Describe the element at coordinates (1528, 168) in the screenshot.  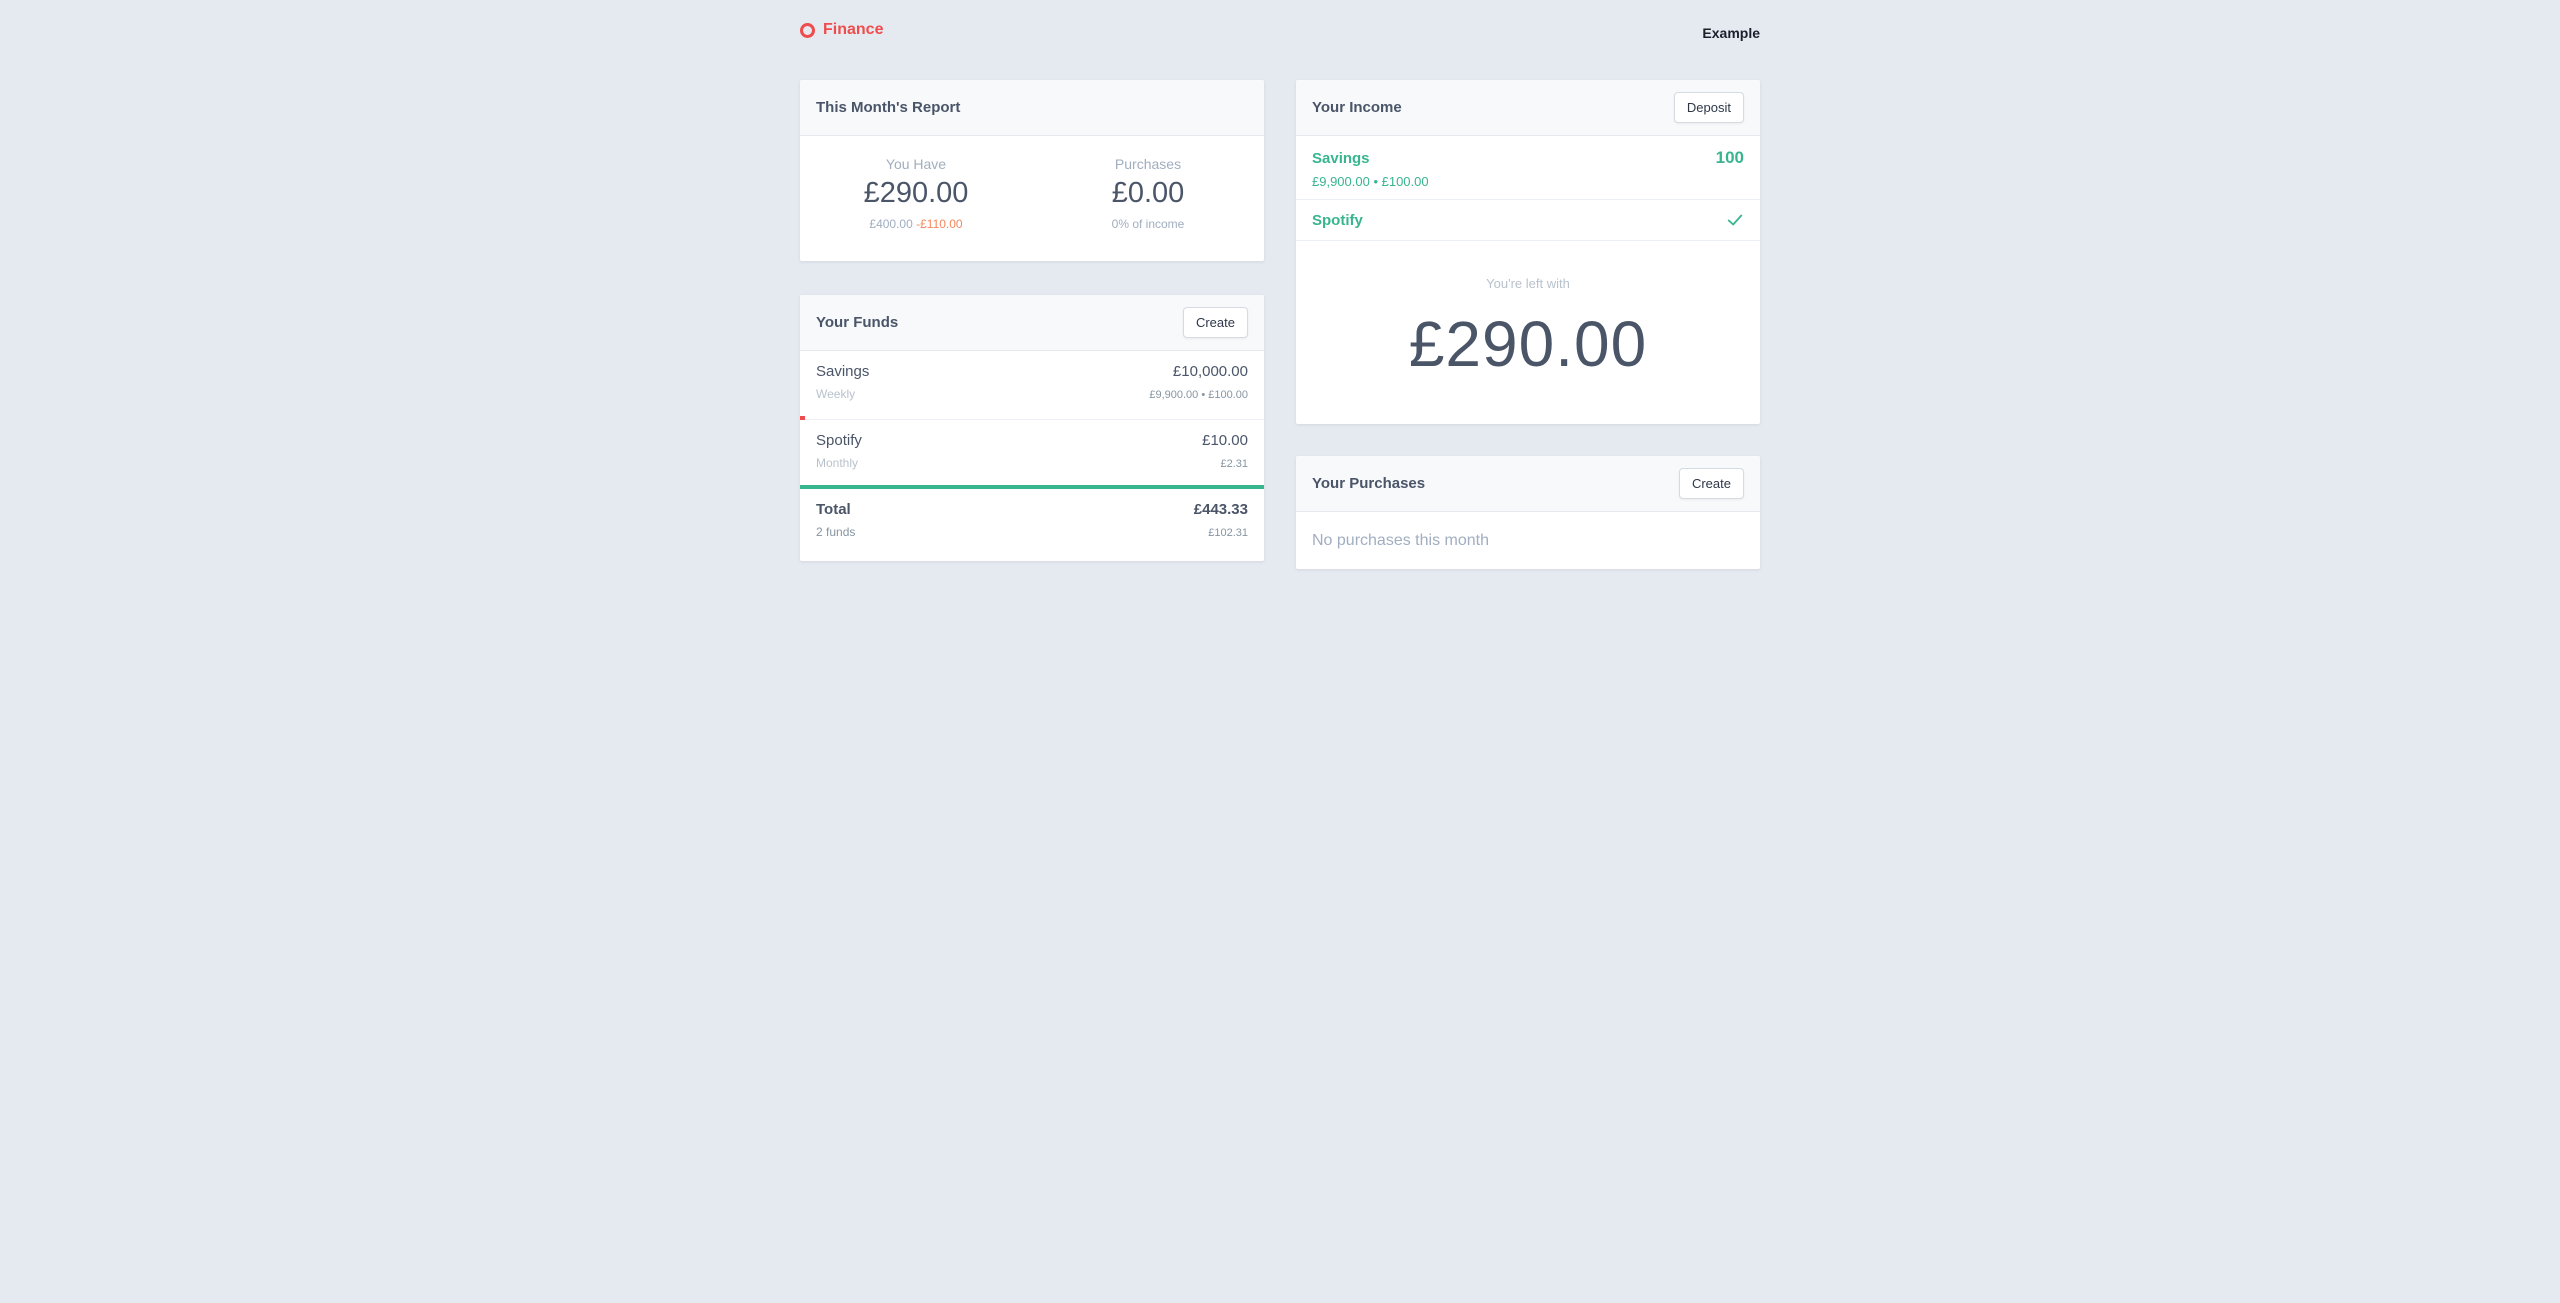
I see `income-row-savings: Savings 100 £9,900.00 • £100.00` at that location.